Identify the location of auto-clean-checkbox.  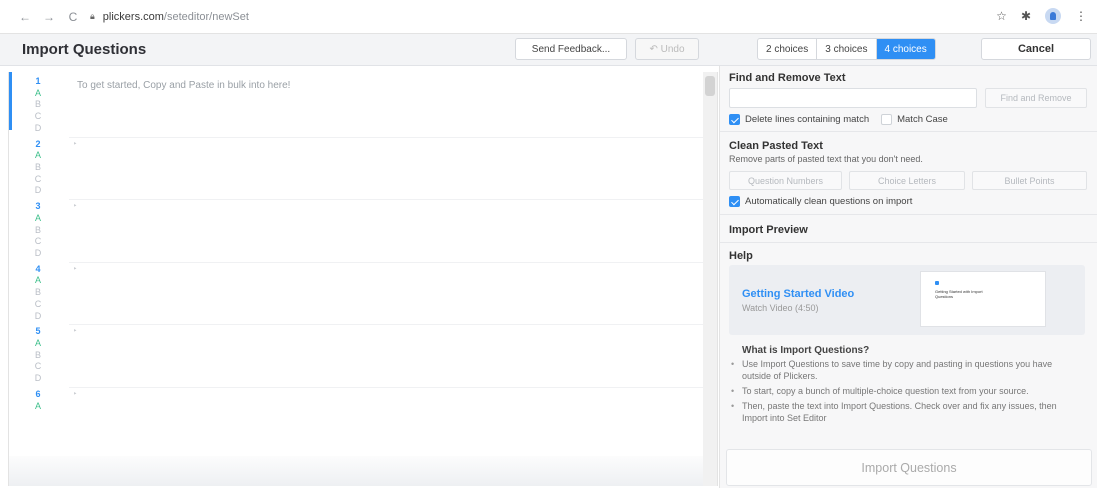
(734, 201).